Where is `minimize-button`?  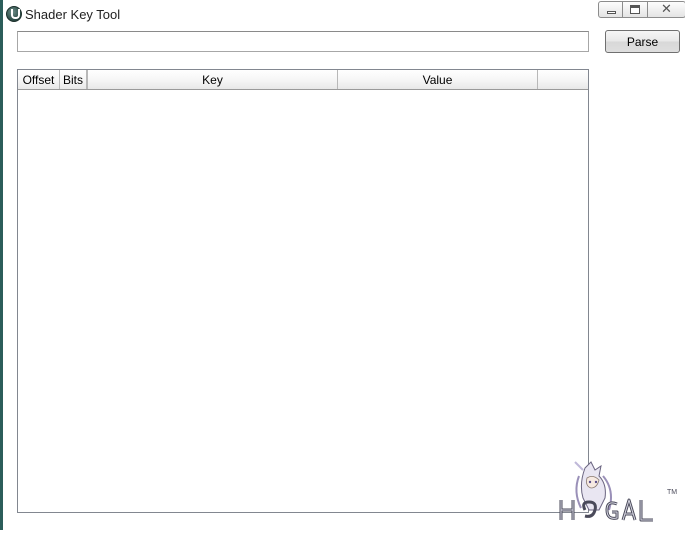
minimize-button is located at coordinates (610, 9).